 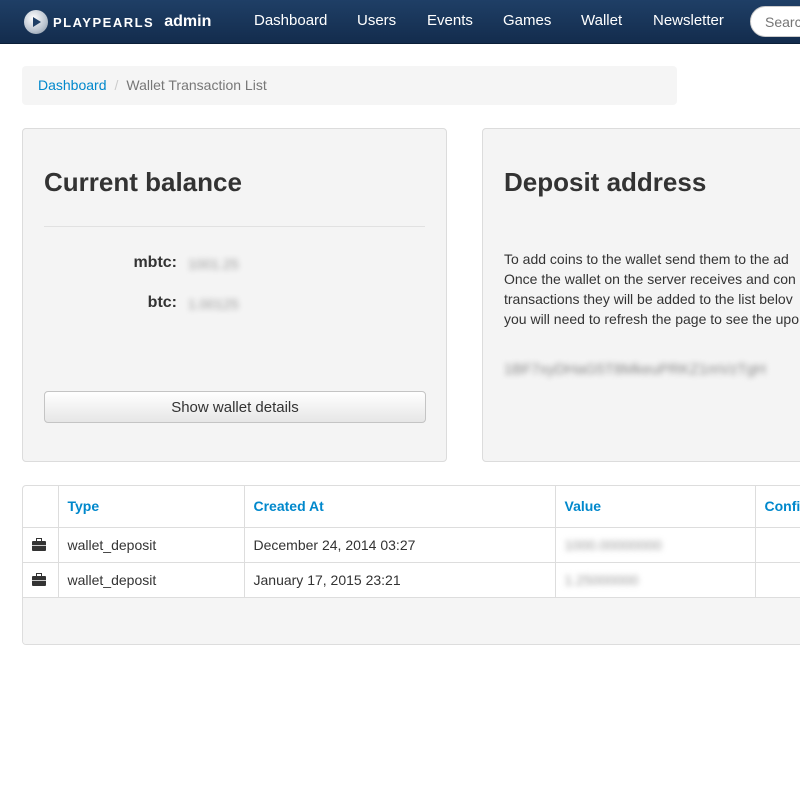 I want to click on row-created-at: December 24, 2014 03:27, so click(x=400, y=545).